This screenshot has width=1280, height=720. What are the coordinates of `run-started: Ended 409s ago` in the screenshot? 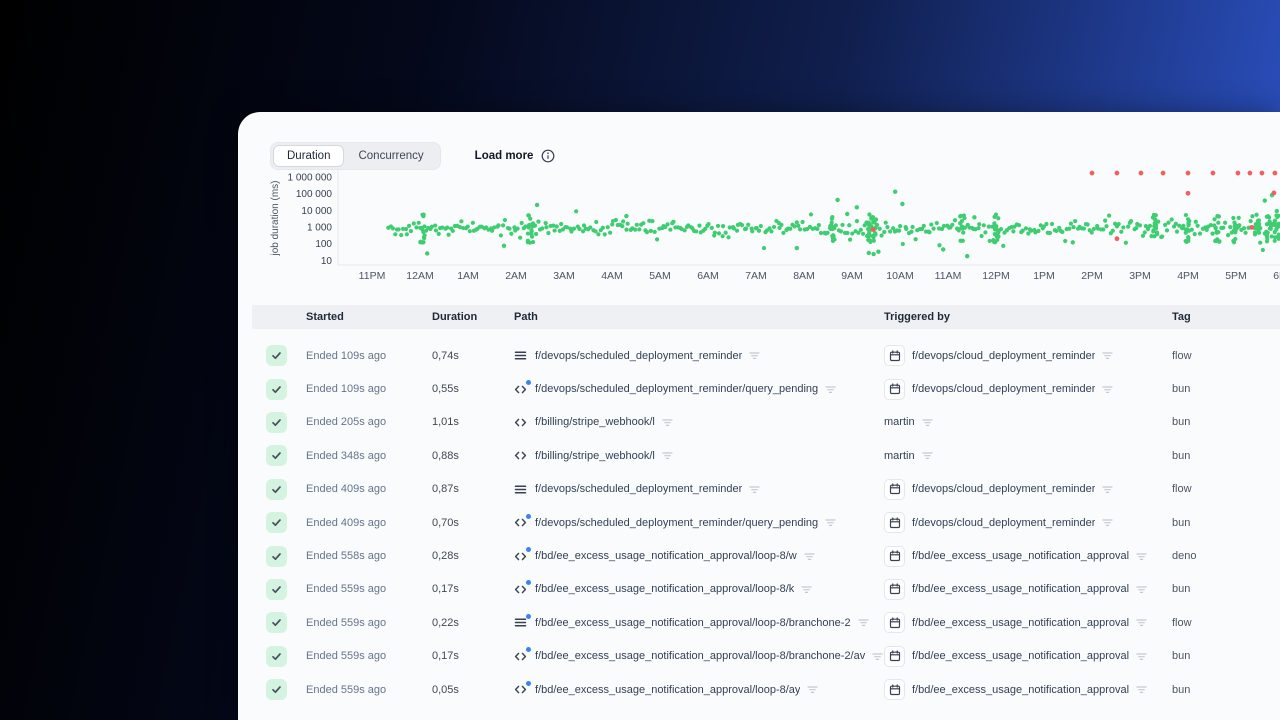 It's located at (346, 489).